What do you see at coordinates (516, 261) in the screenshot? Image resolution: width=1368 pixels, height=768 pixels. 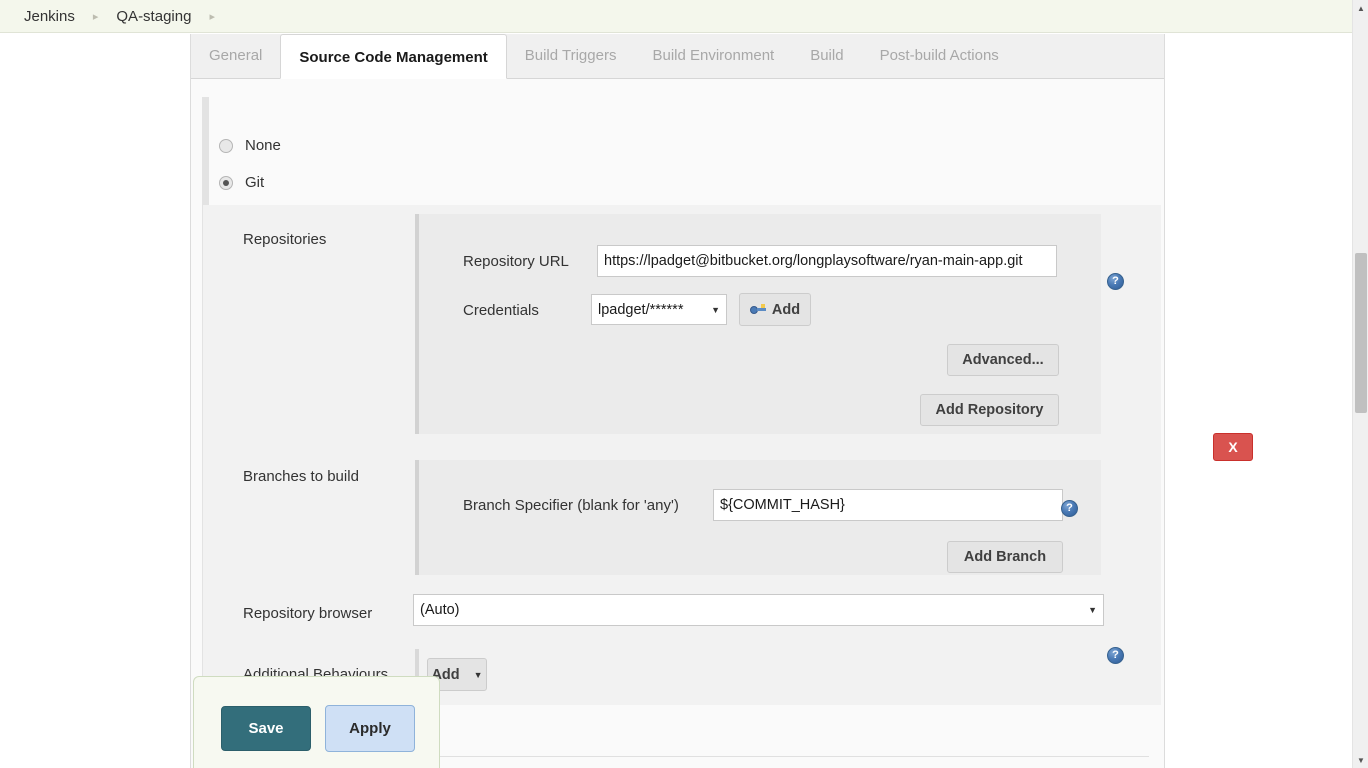 I see `repository-url-label: Repository URL` at bounding box center [516, 261].